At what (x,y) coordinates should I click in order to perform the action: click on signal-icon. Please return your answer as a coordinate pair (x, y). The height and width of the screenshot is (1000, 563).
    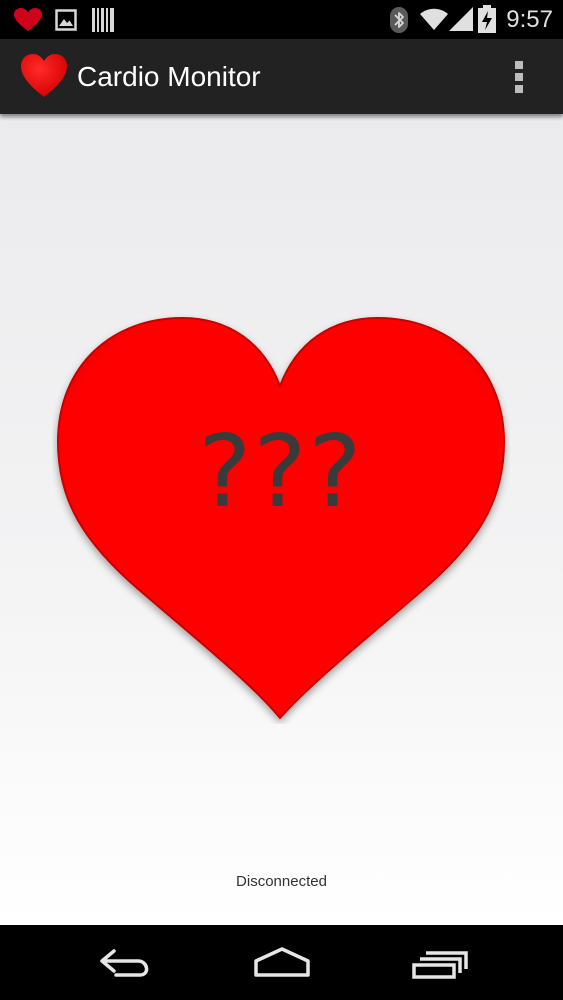
    Looking at the image, I should click on (461, 19).